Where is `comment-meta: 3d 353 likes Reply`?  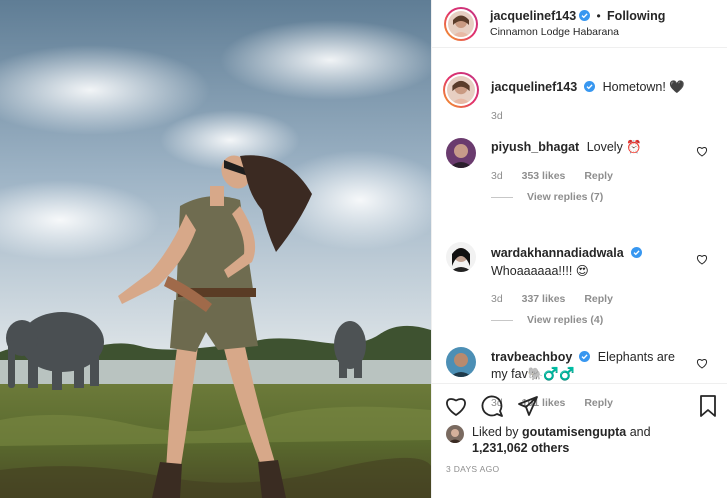
comment-meta: 3d 353 likes Reply is located at coordinates (560, 176).